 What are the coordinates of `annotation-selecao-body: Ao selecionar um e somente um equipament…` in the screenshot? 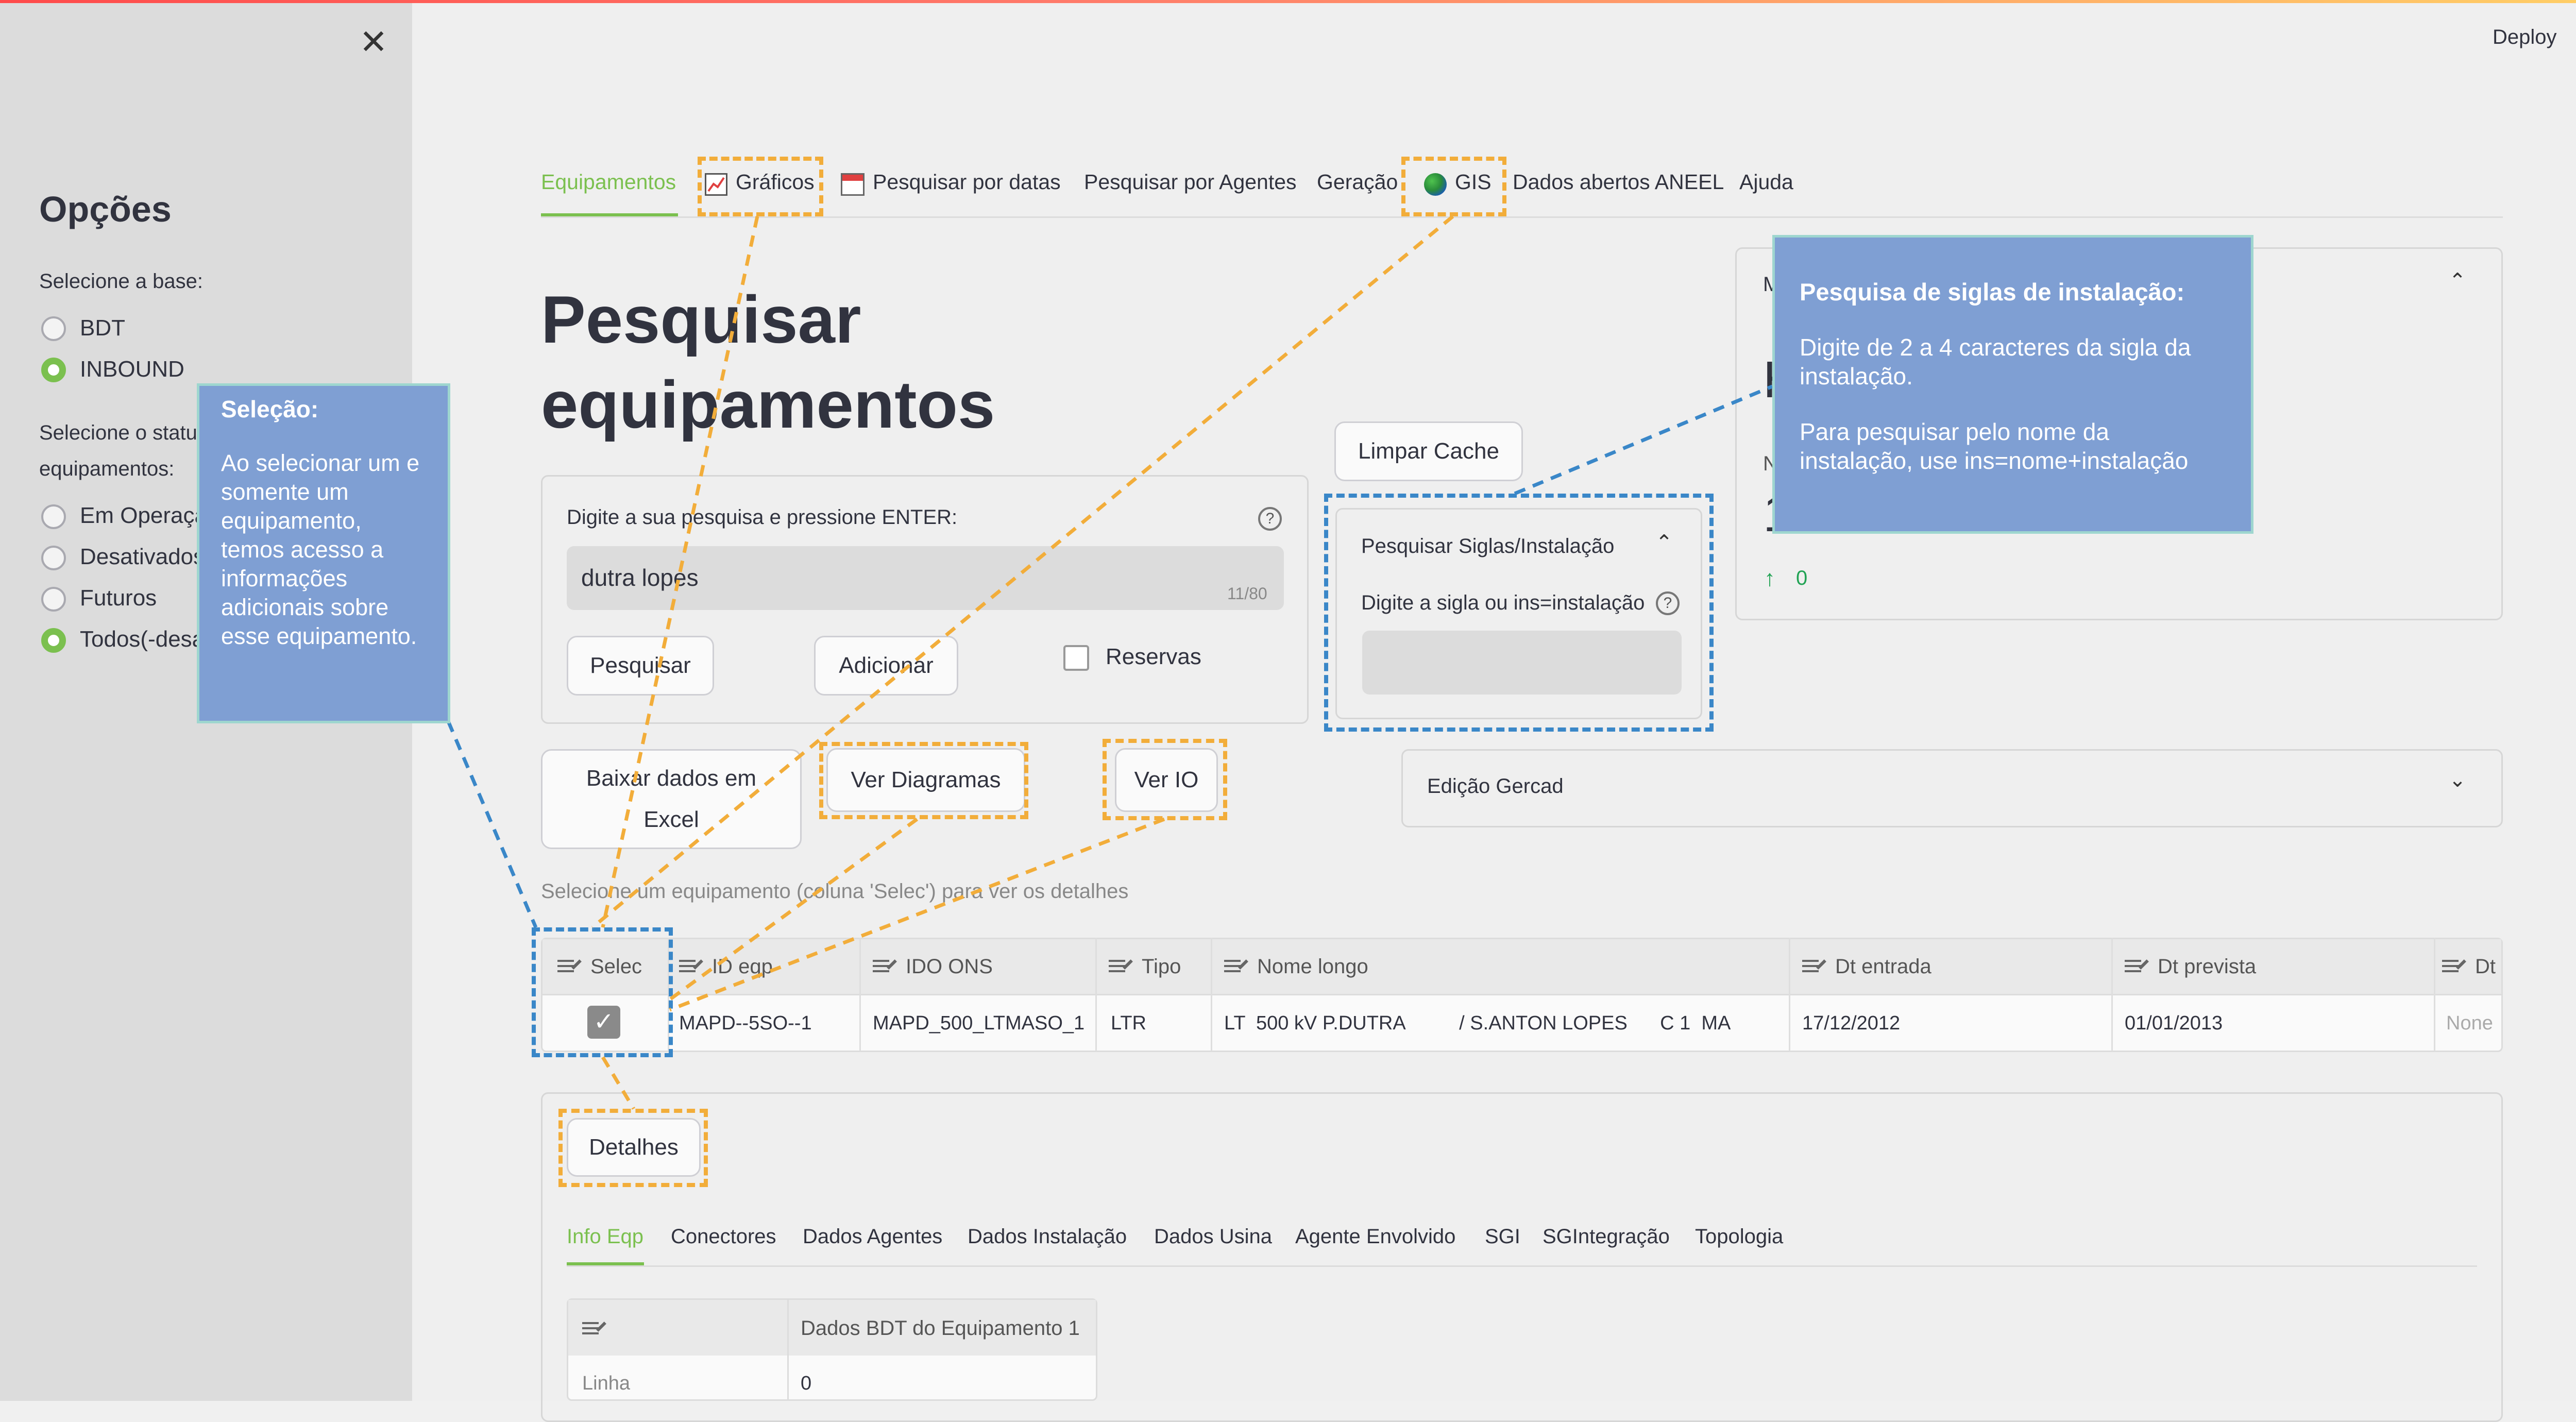 It's located at (320, 550).